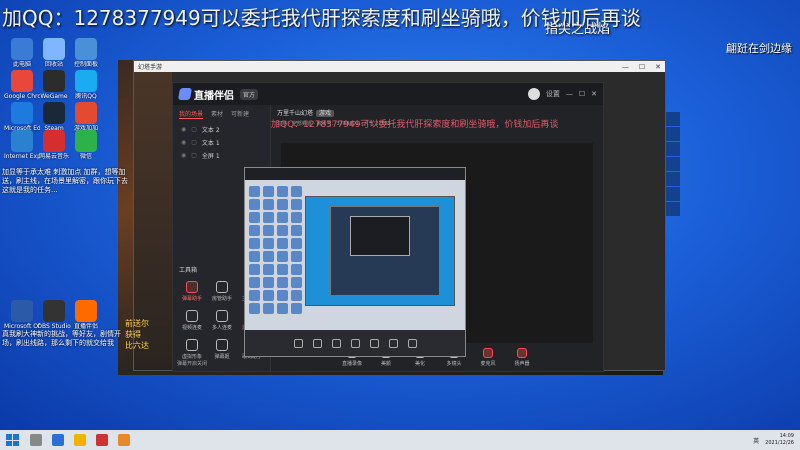  I want to click on desktop-icon-label: 网易云音乐, so click(53, 156).